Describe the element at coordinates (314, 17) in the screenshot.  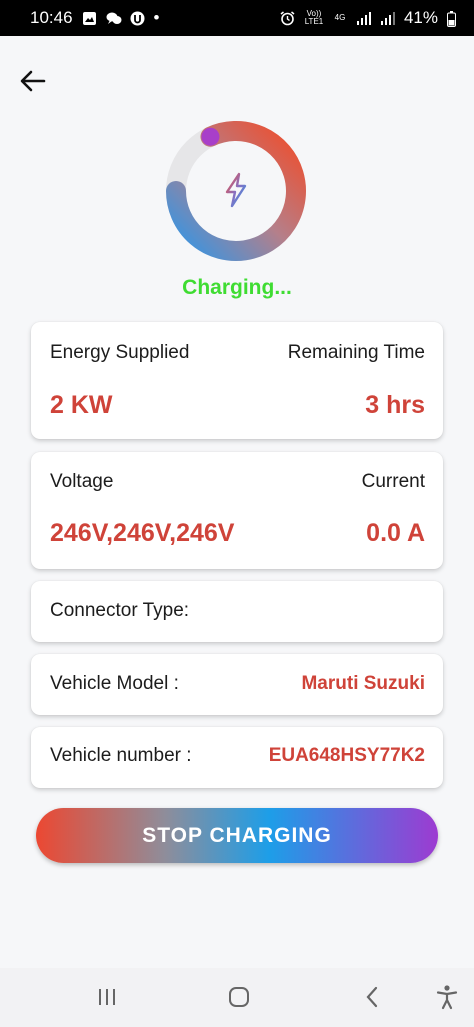
I see `volte-indicator: Vo)) LTE1` at that location.